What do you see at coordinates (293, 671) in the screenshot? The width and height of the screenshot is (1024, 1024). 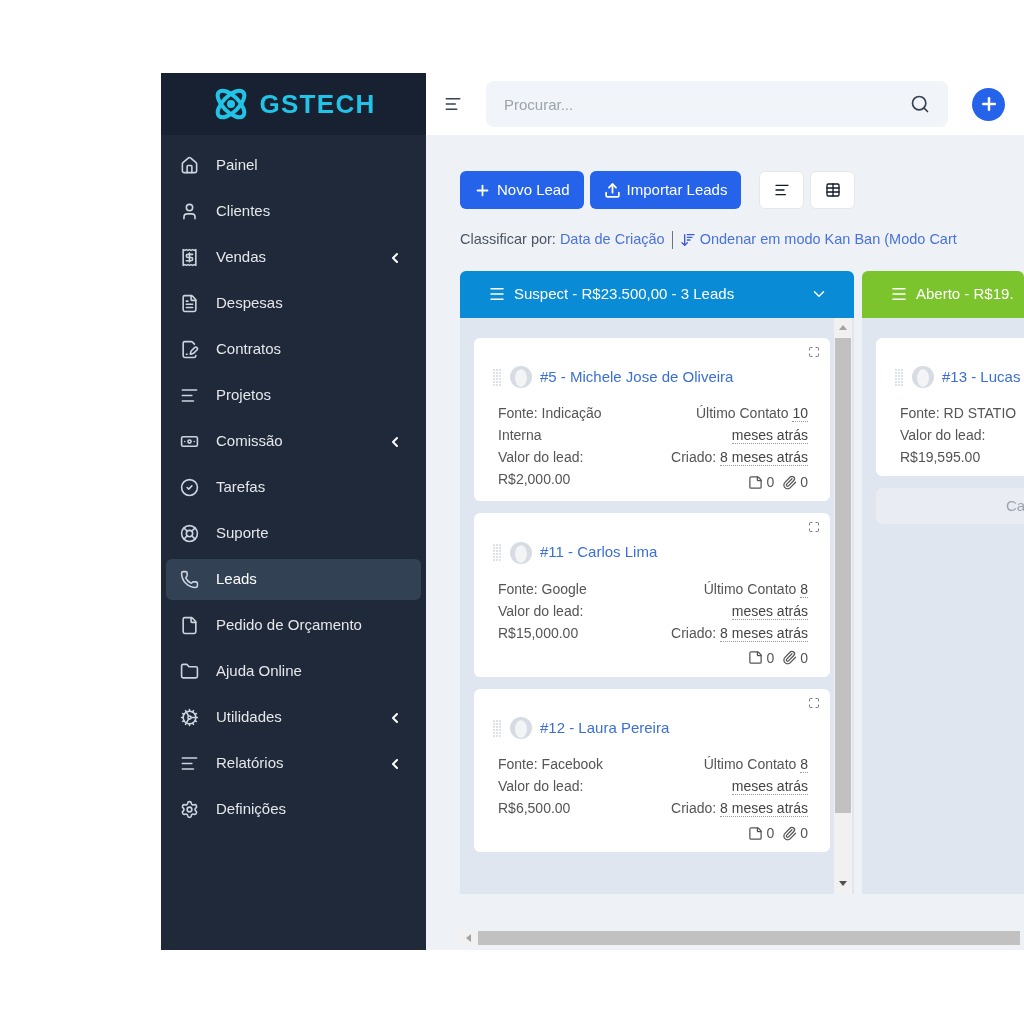 I see `sidebar-item: Ajuda Online` at bounding box center [293, 671].